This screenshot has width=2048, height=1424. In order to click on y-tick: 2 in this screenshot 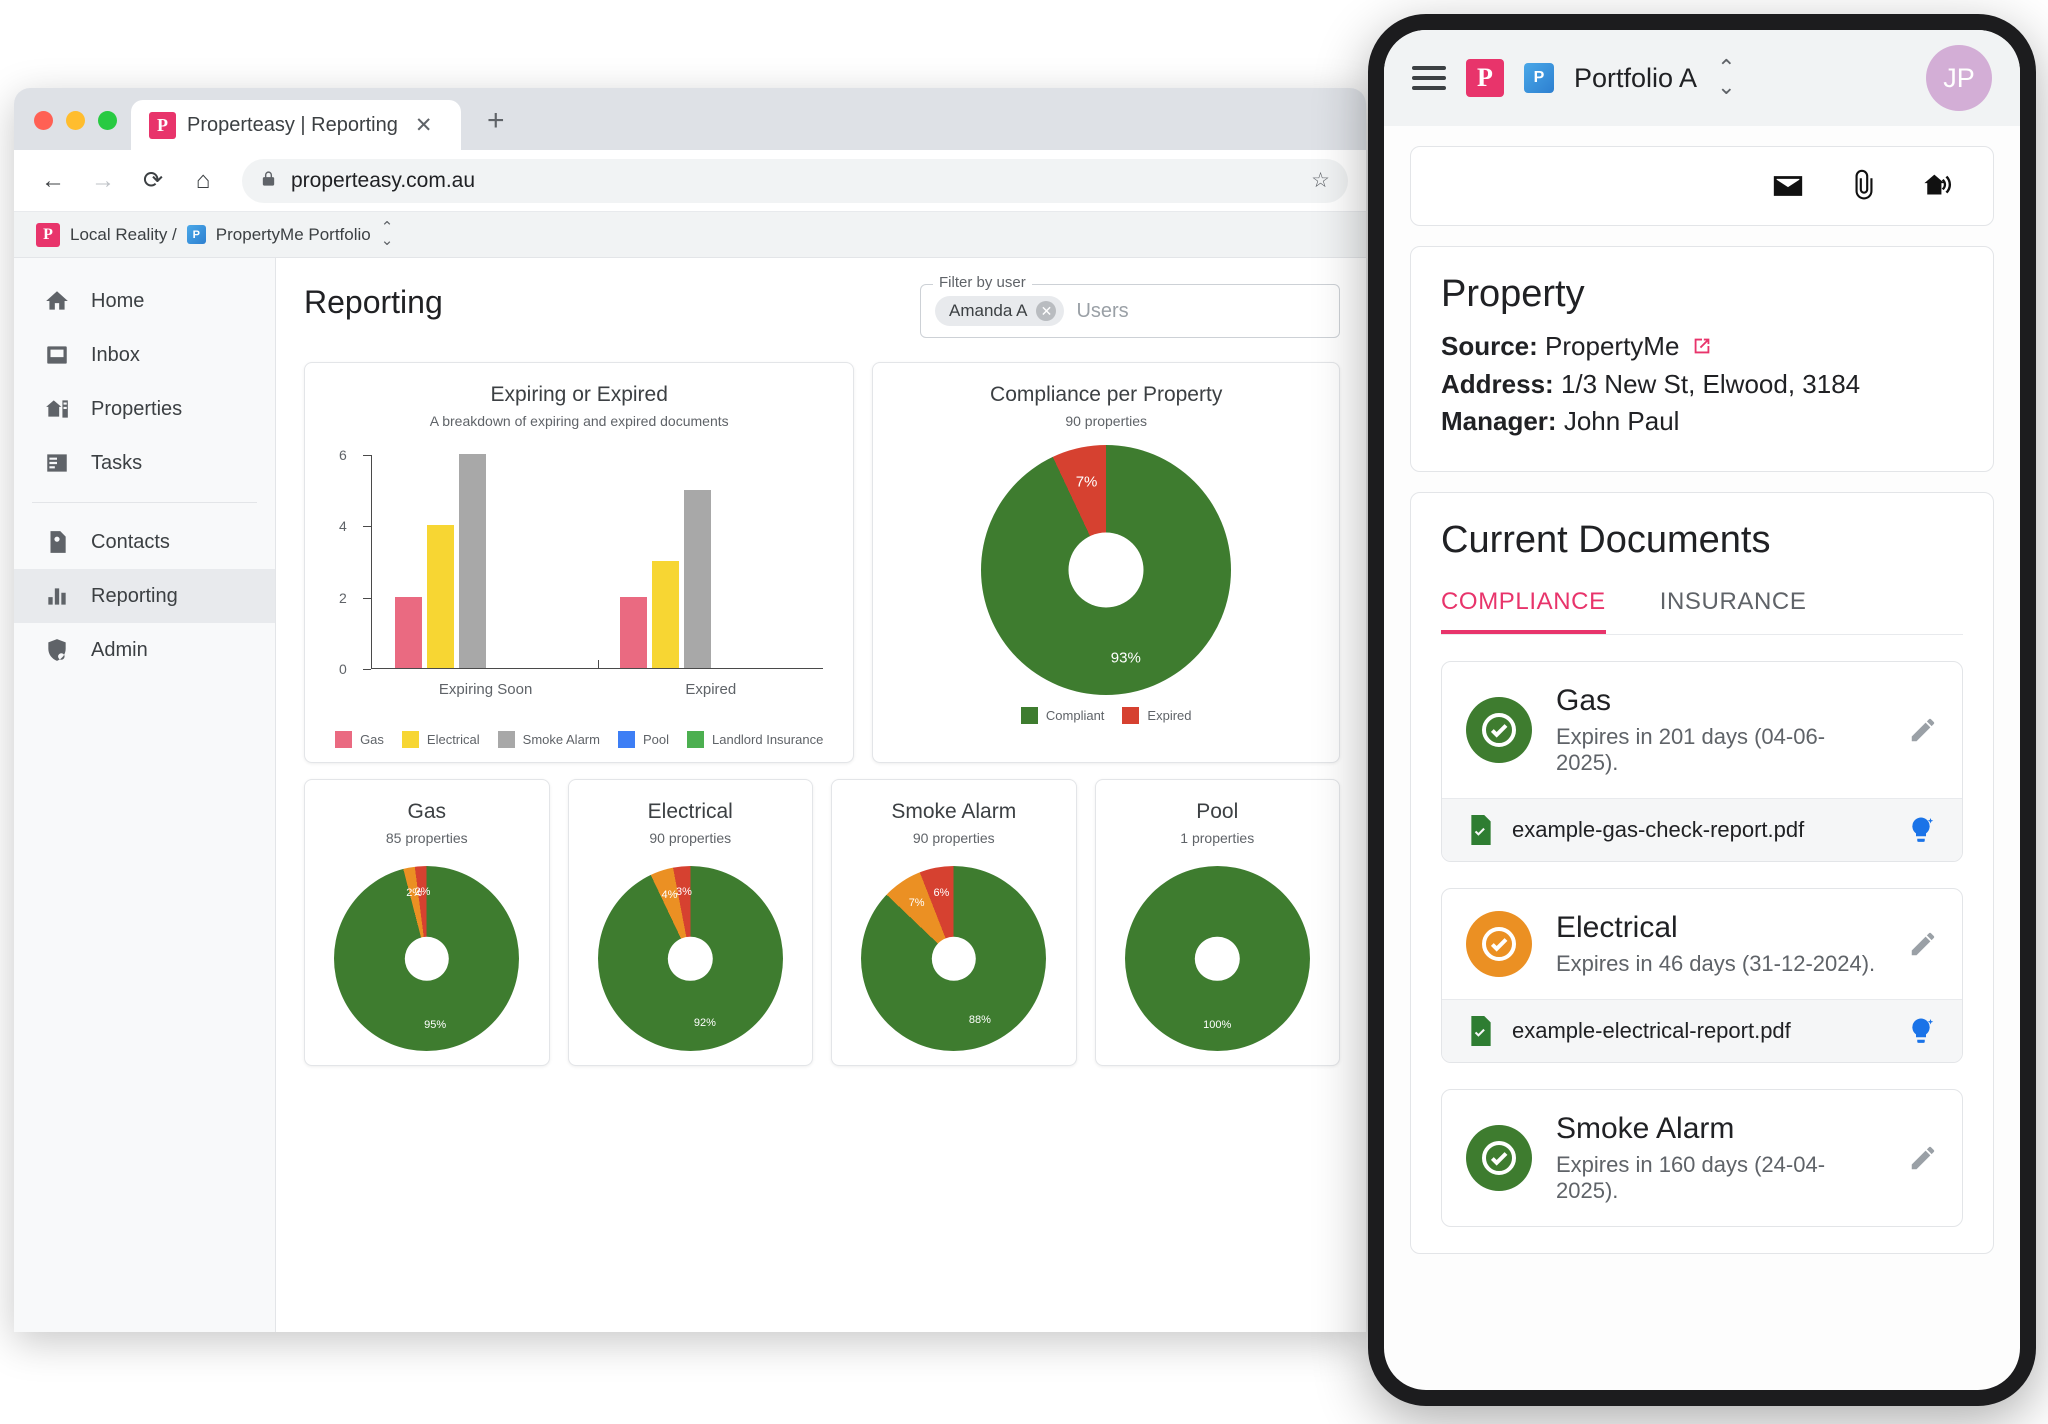, I will do `click(355, 598)`.